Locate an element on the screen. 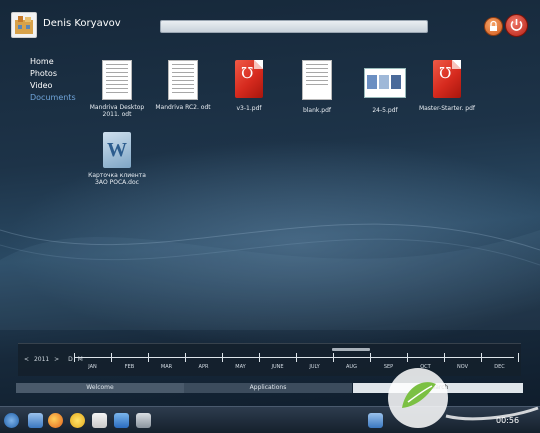  chat-icon is located at coordinates (77, 420).